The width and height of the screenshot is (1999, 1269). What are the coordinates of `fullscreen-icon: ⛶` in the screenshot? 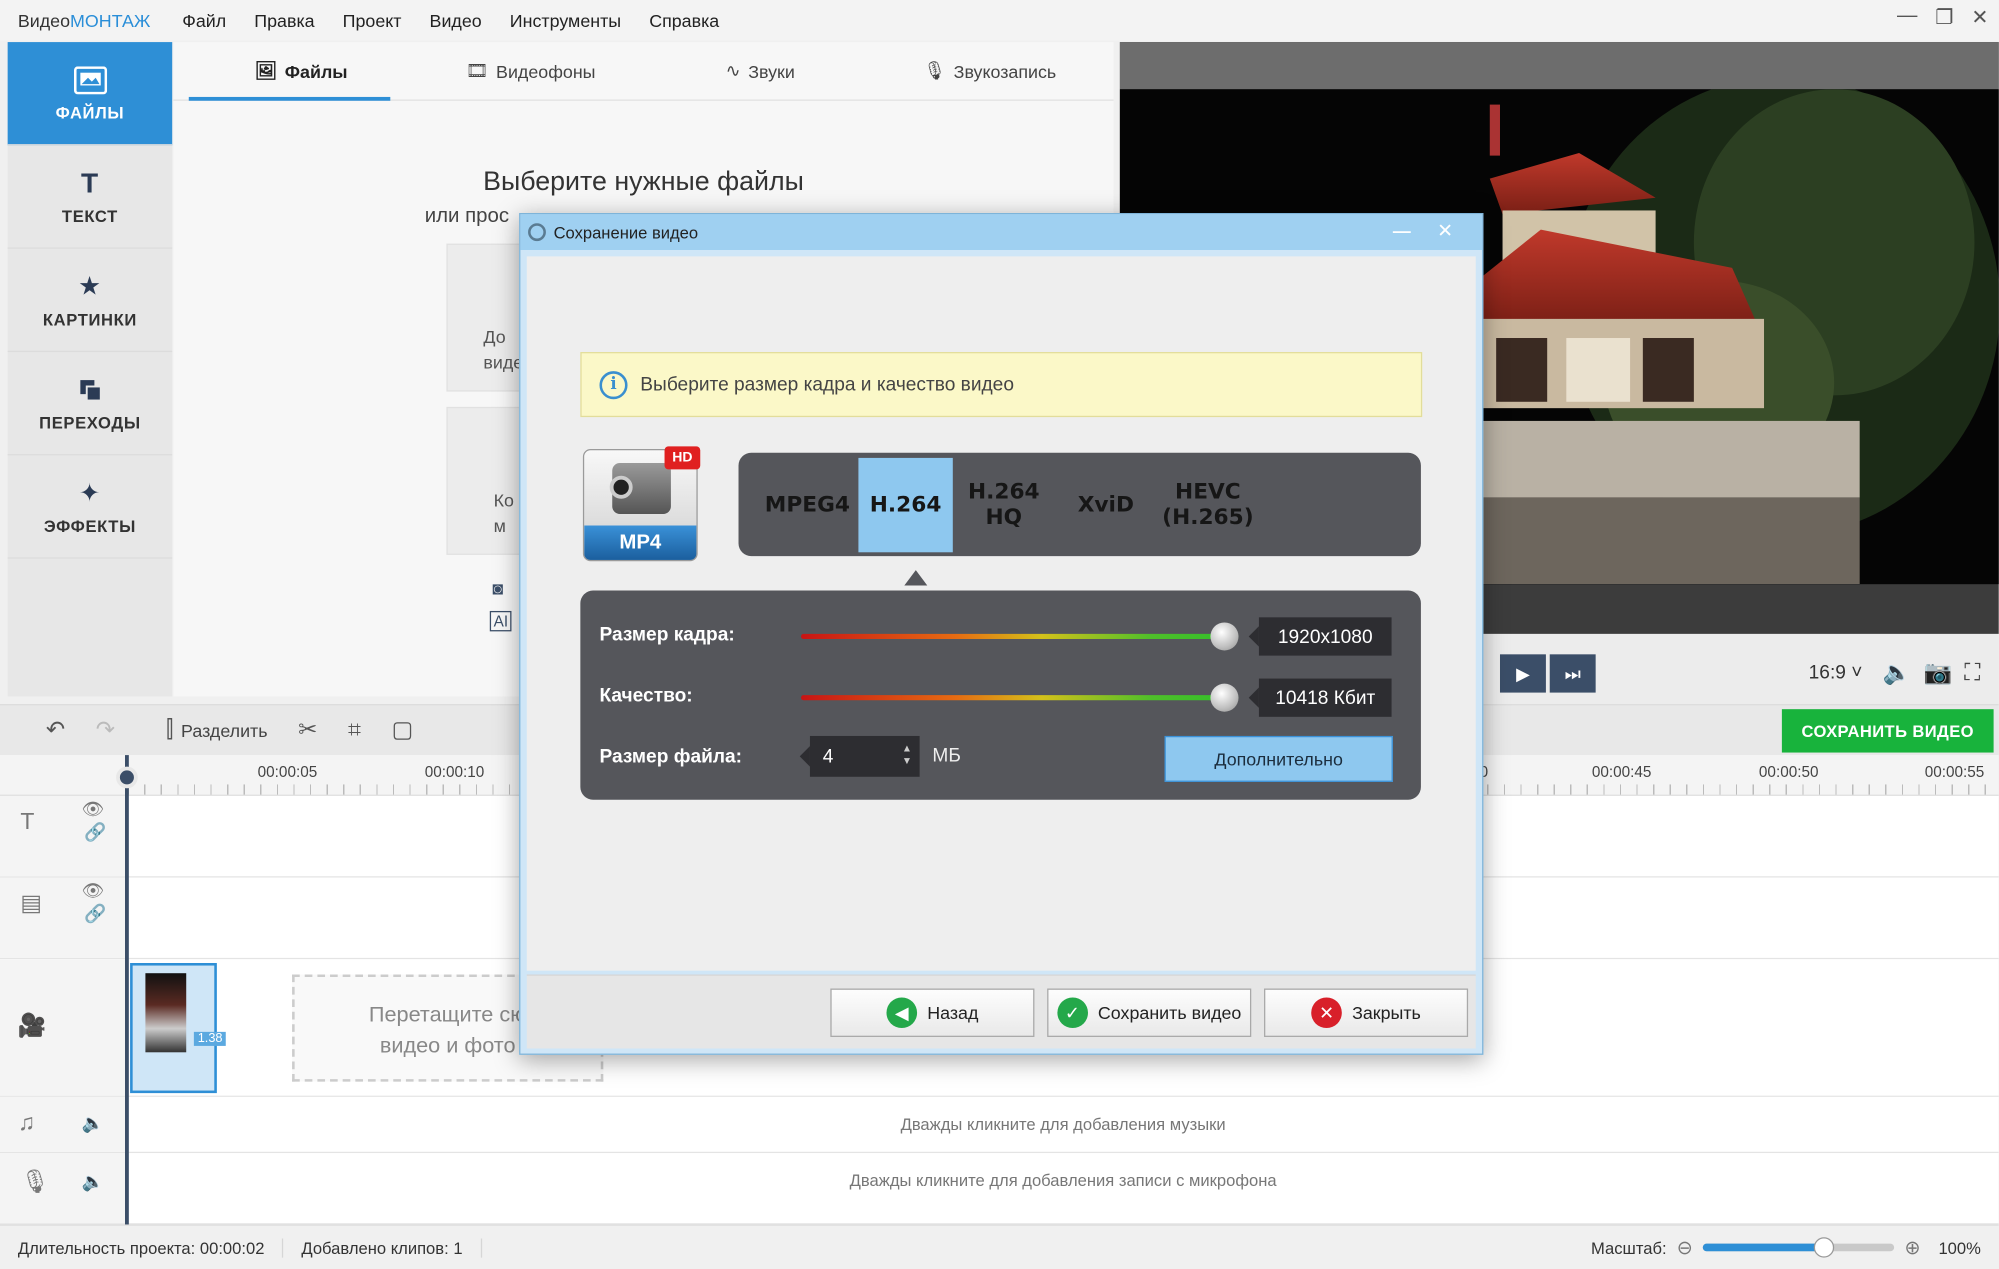 It's located at (1972, 672).